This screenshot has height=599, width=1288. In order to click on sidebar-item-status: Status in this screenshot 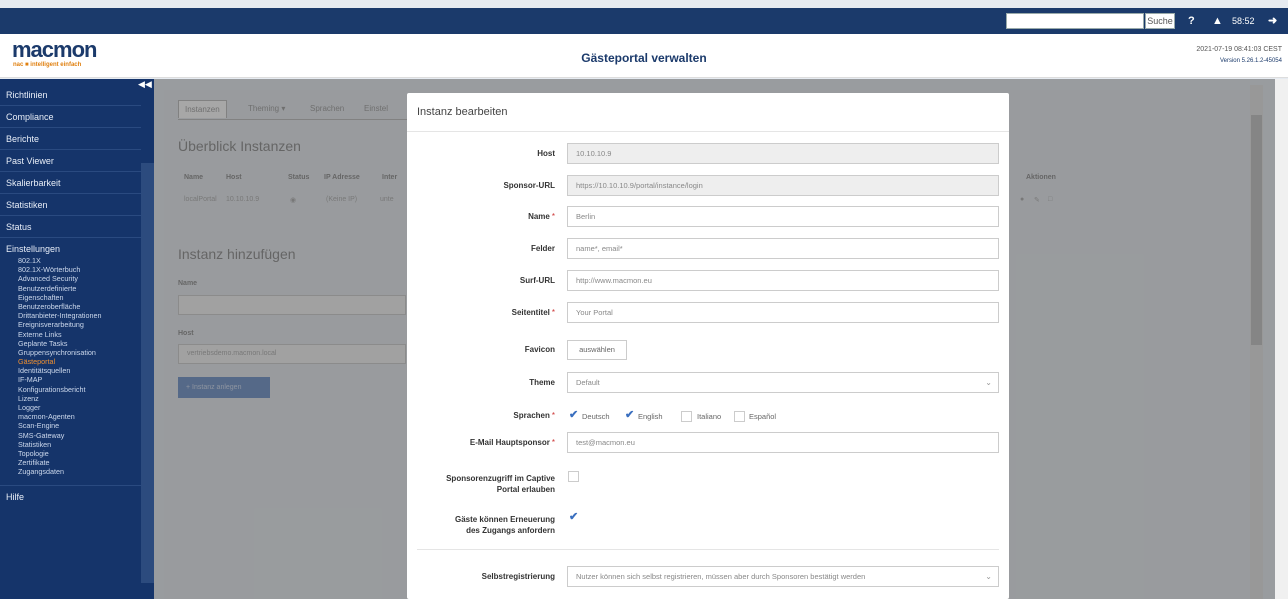, I will do `click(70, 227)`.